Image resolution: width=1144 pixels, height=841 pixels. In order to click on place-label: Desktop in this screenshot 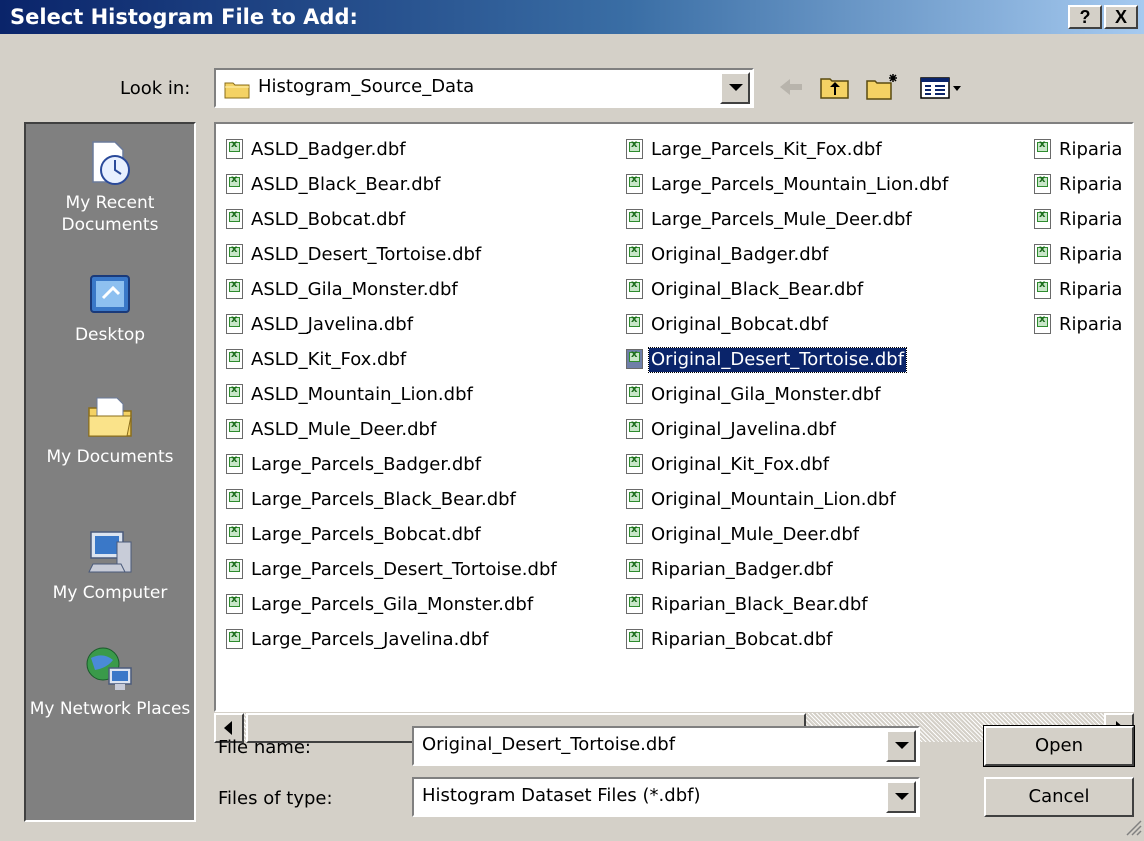, I will do `click(110, 335)`.